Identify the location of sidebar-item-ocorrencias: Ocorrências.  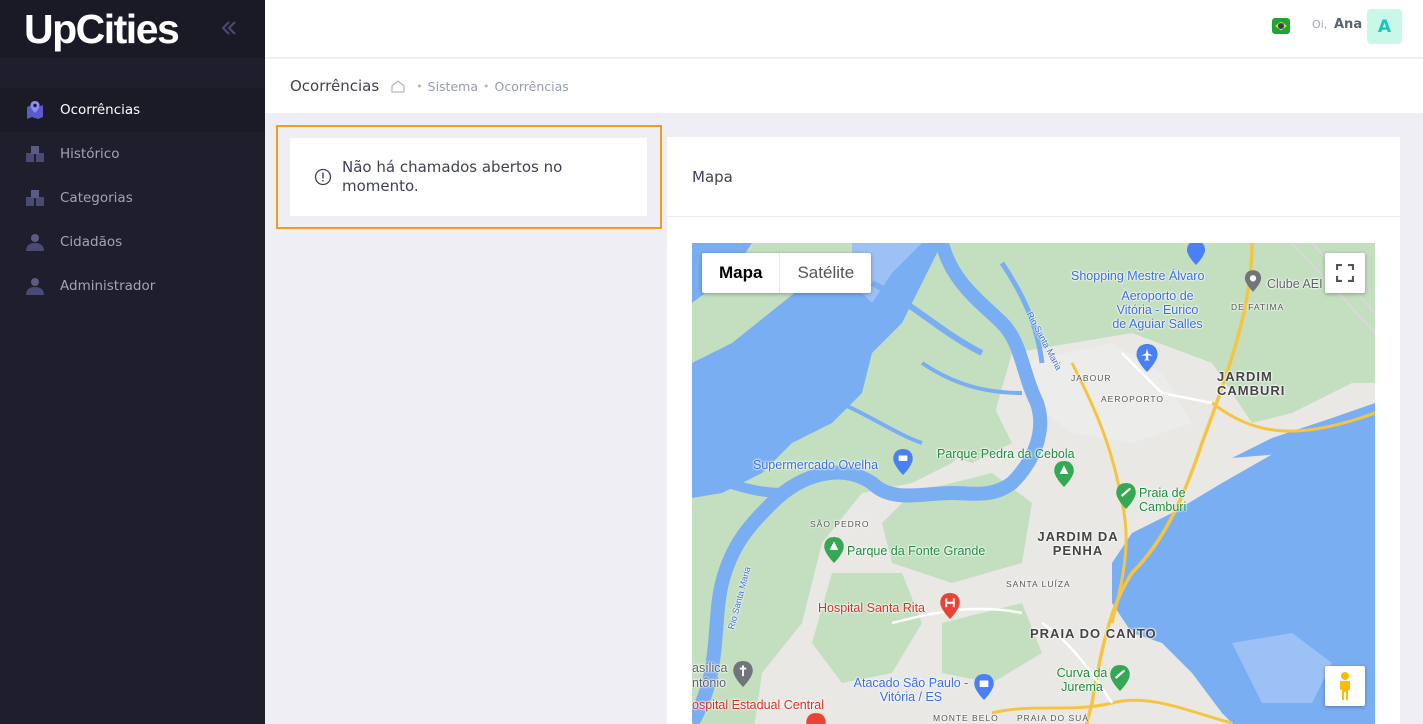
(132, 110).